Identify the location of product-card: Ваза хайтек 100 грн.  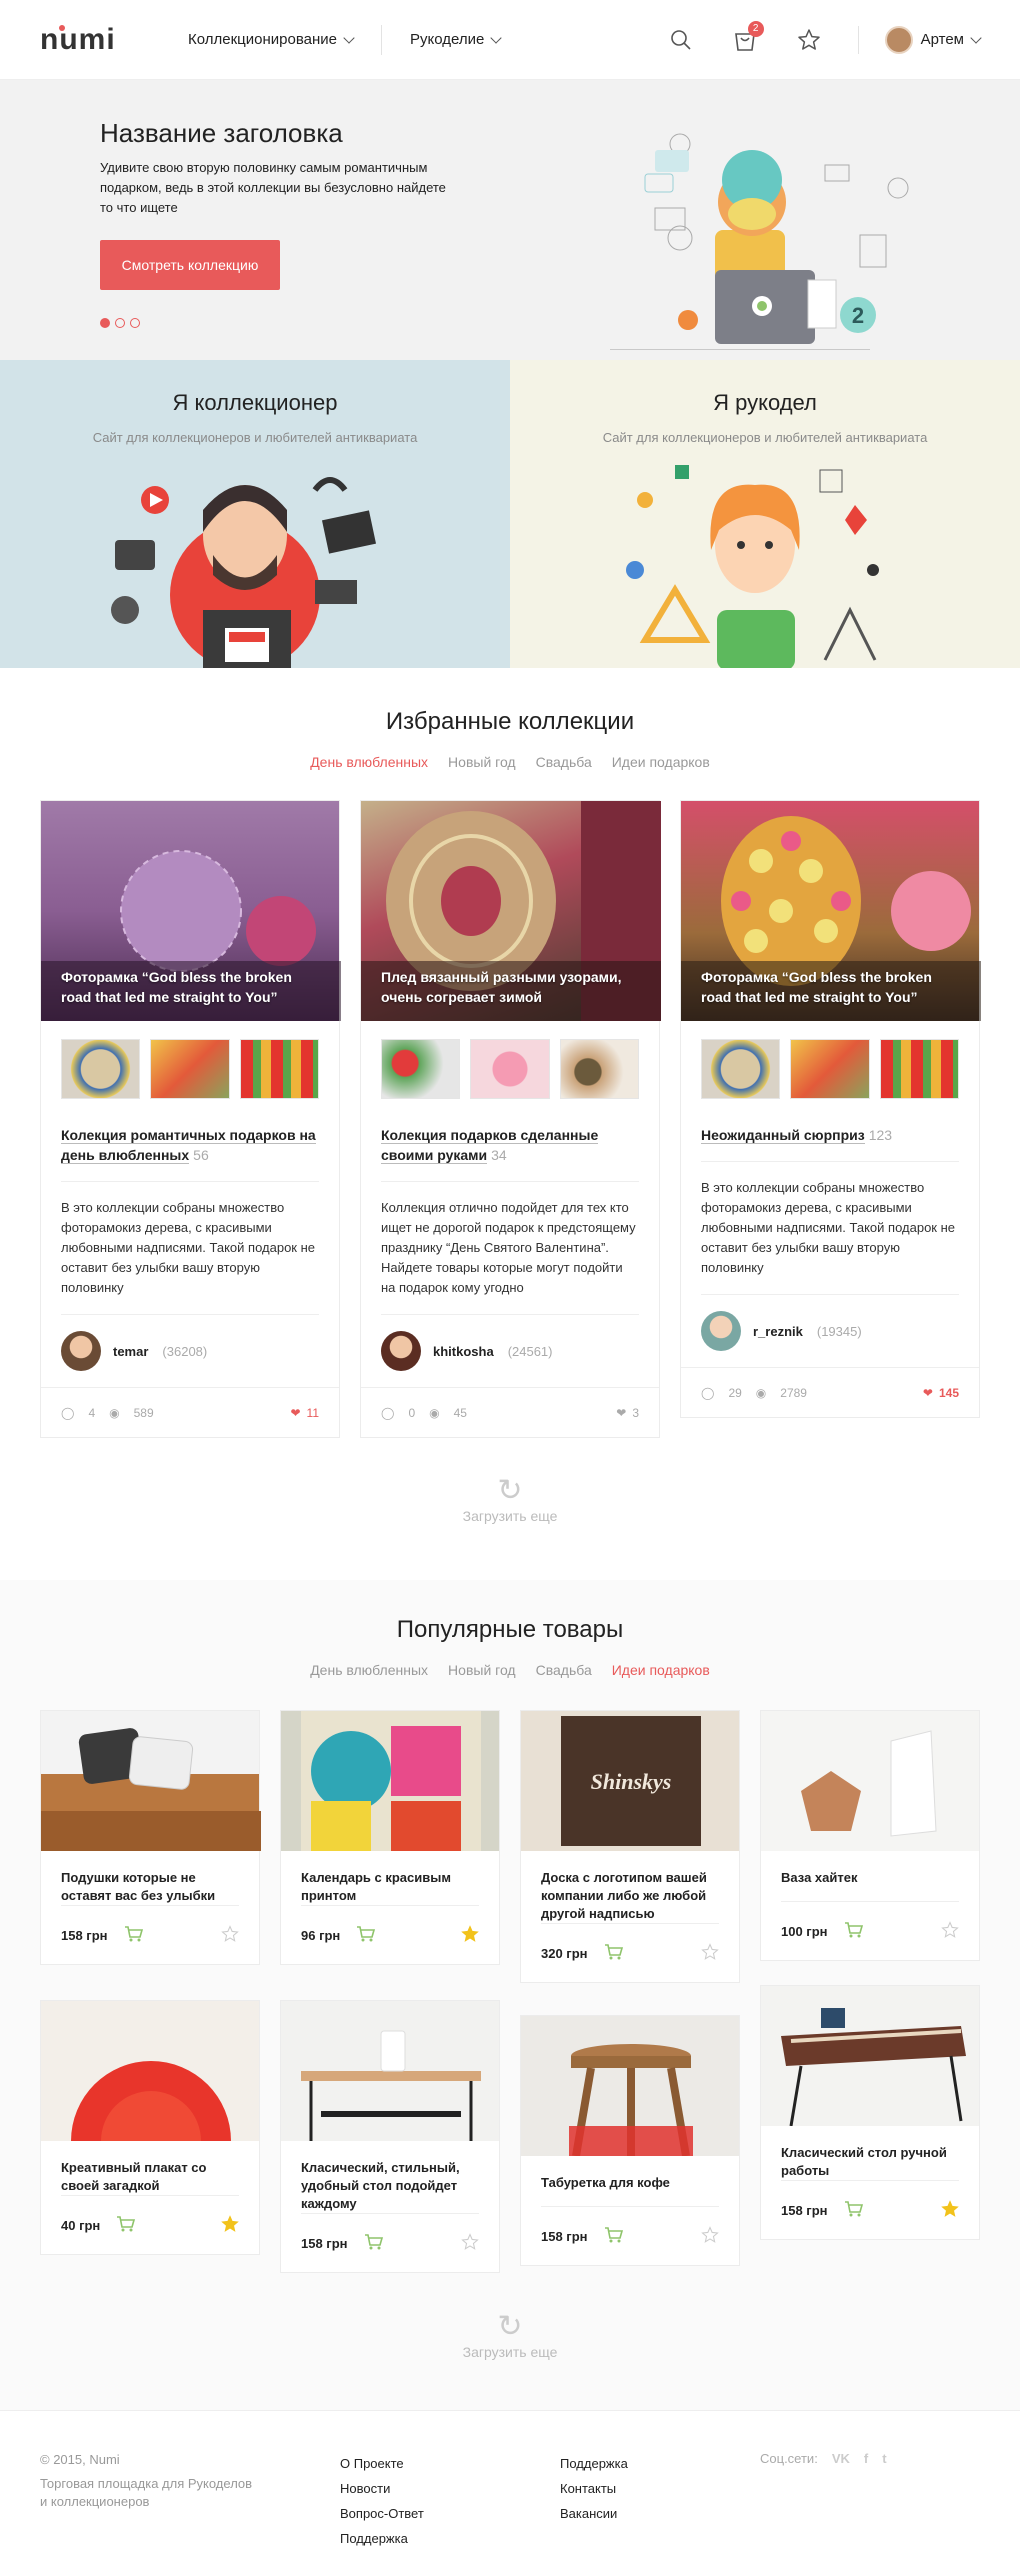
(870, 1835).